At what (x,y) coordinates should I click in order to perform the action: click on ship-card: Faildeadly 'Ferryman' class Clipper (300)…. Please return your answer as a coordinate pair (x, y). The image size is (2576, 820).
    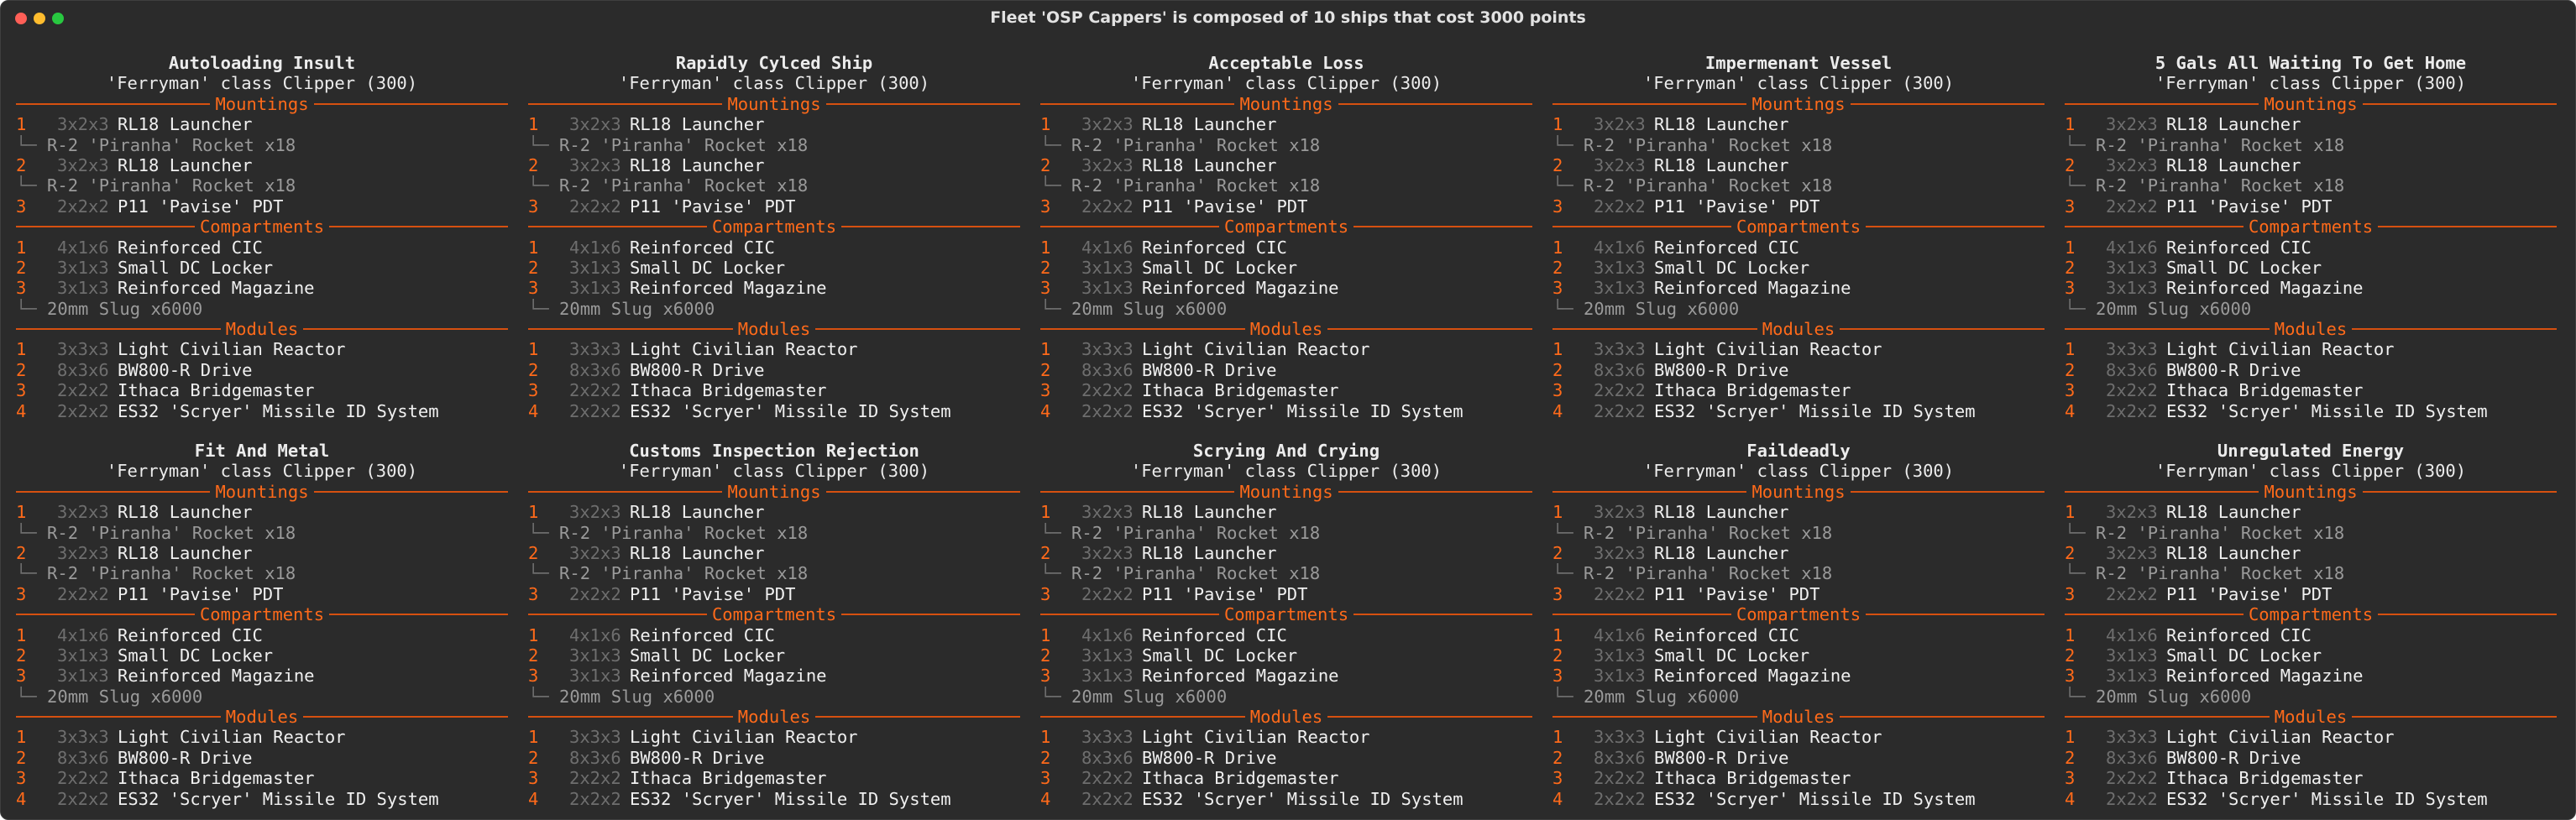
    Looking at the image, I should click on (1799, 630).